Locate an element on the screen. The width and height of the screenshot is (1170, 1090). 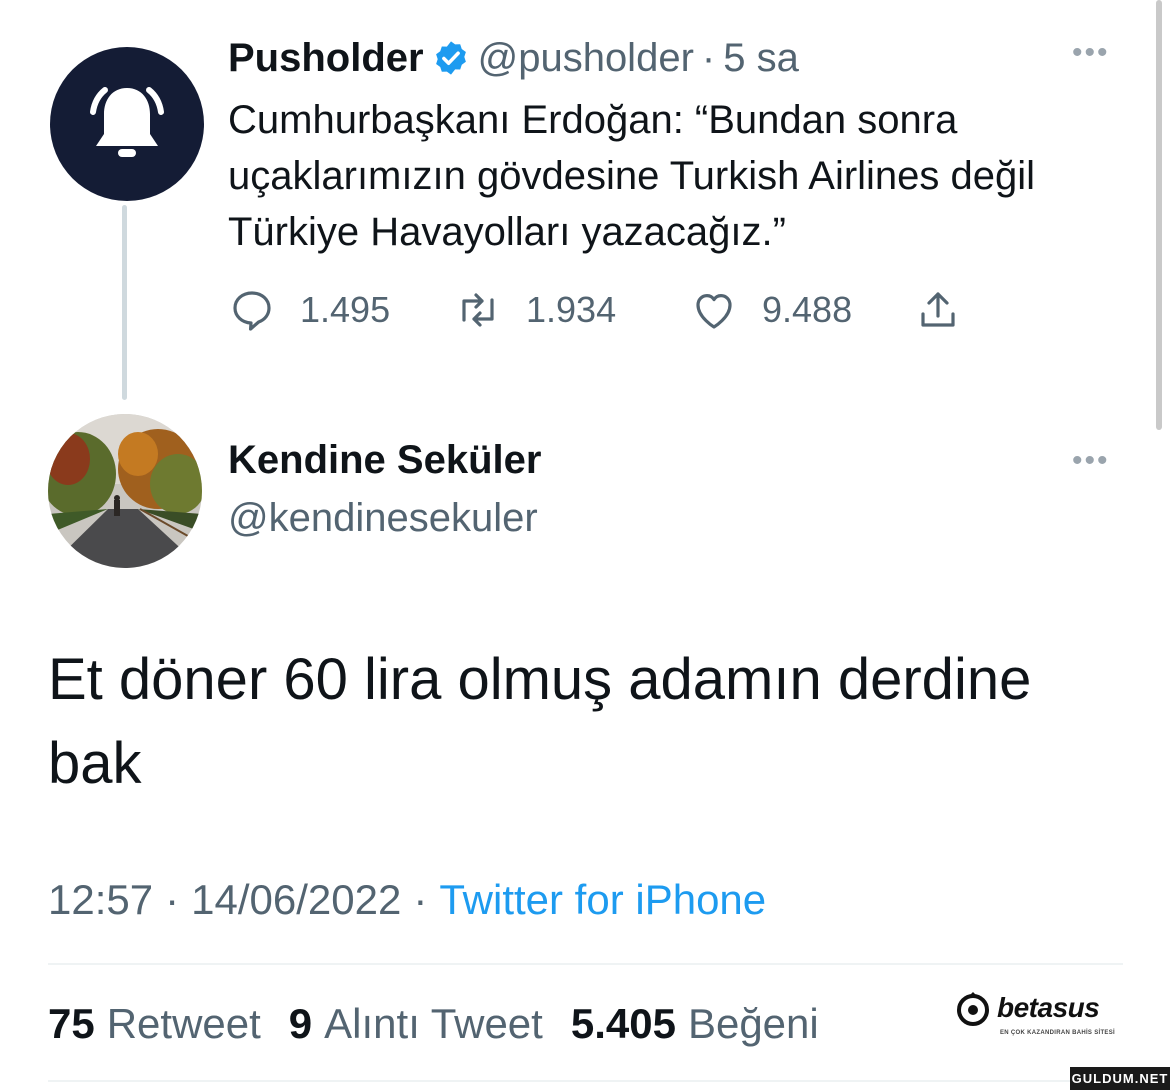
verified-badge-icon is located at coordinates (451, 58).